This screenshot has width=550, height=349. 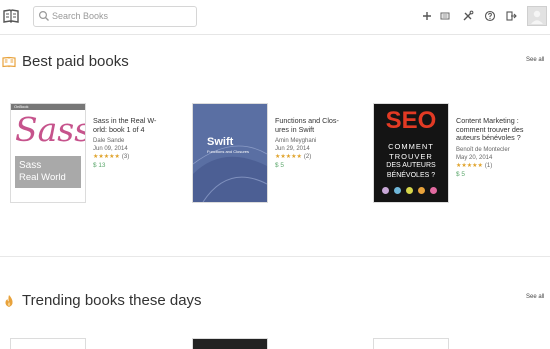 I want to click on top-bar, so click(x=275, y=17).